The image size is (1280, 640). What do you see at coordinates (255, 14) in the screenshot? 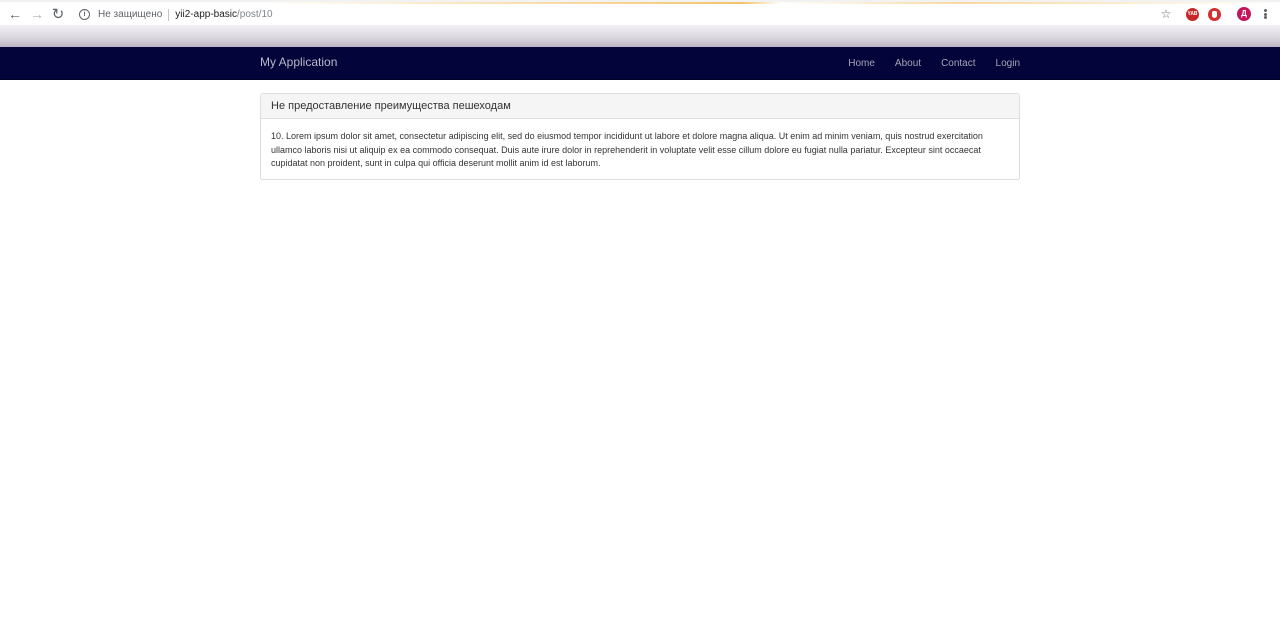
I see `url-path: /post/10` at bounding box center [255, 14].